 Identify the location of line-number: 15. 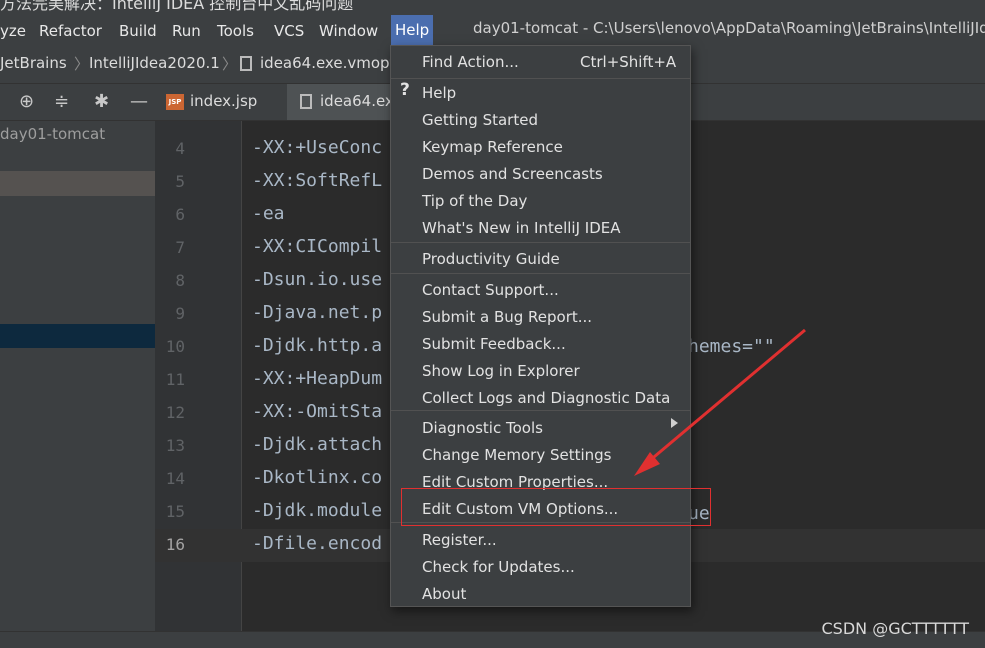
(175, 511).